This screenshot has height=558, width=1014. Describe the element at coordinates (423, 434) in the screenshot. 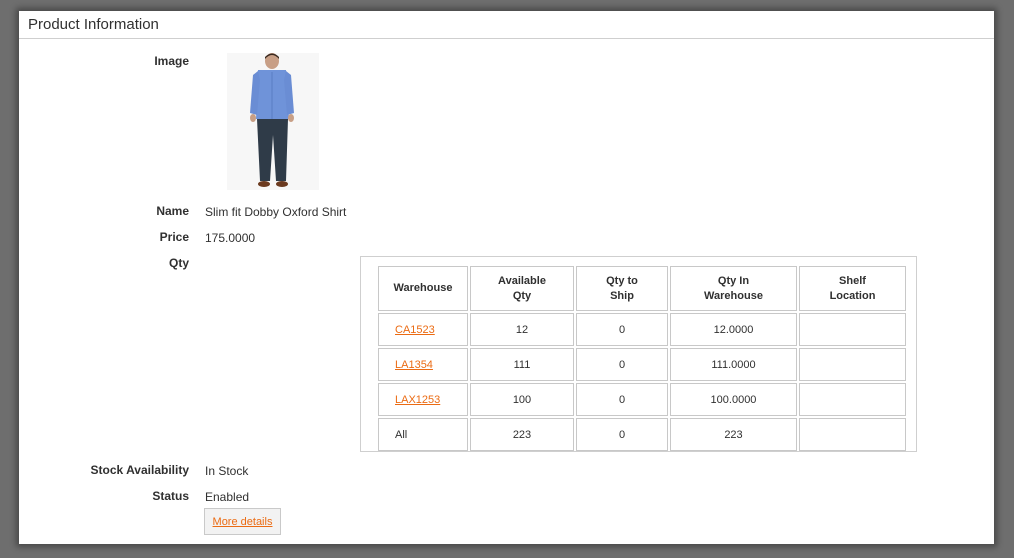

I see `warehouse-cell: All` at that location.